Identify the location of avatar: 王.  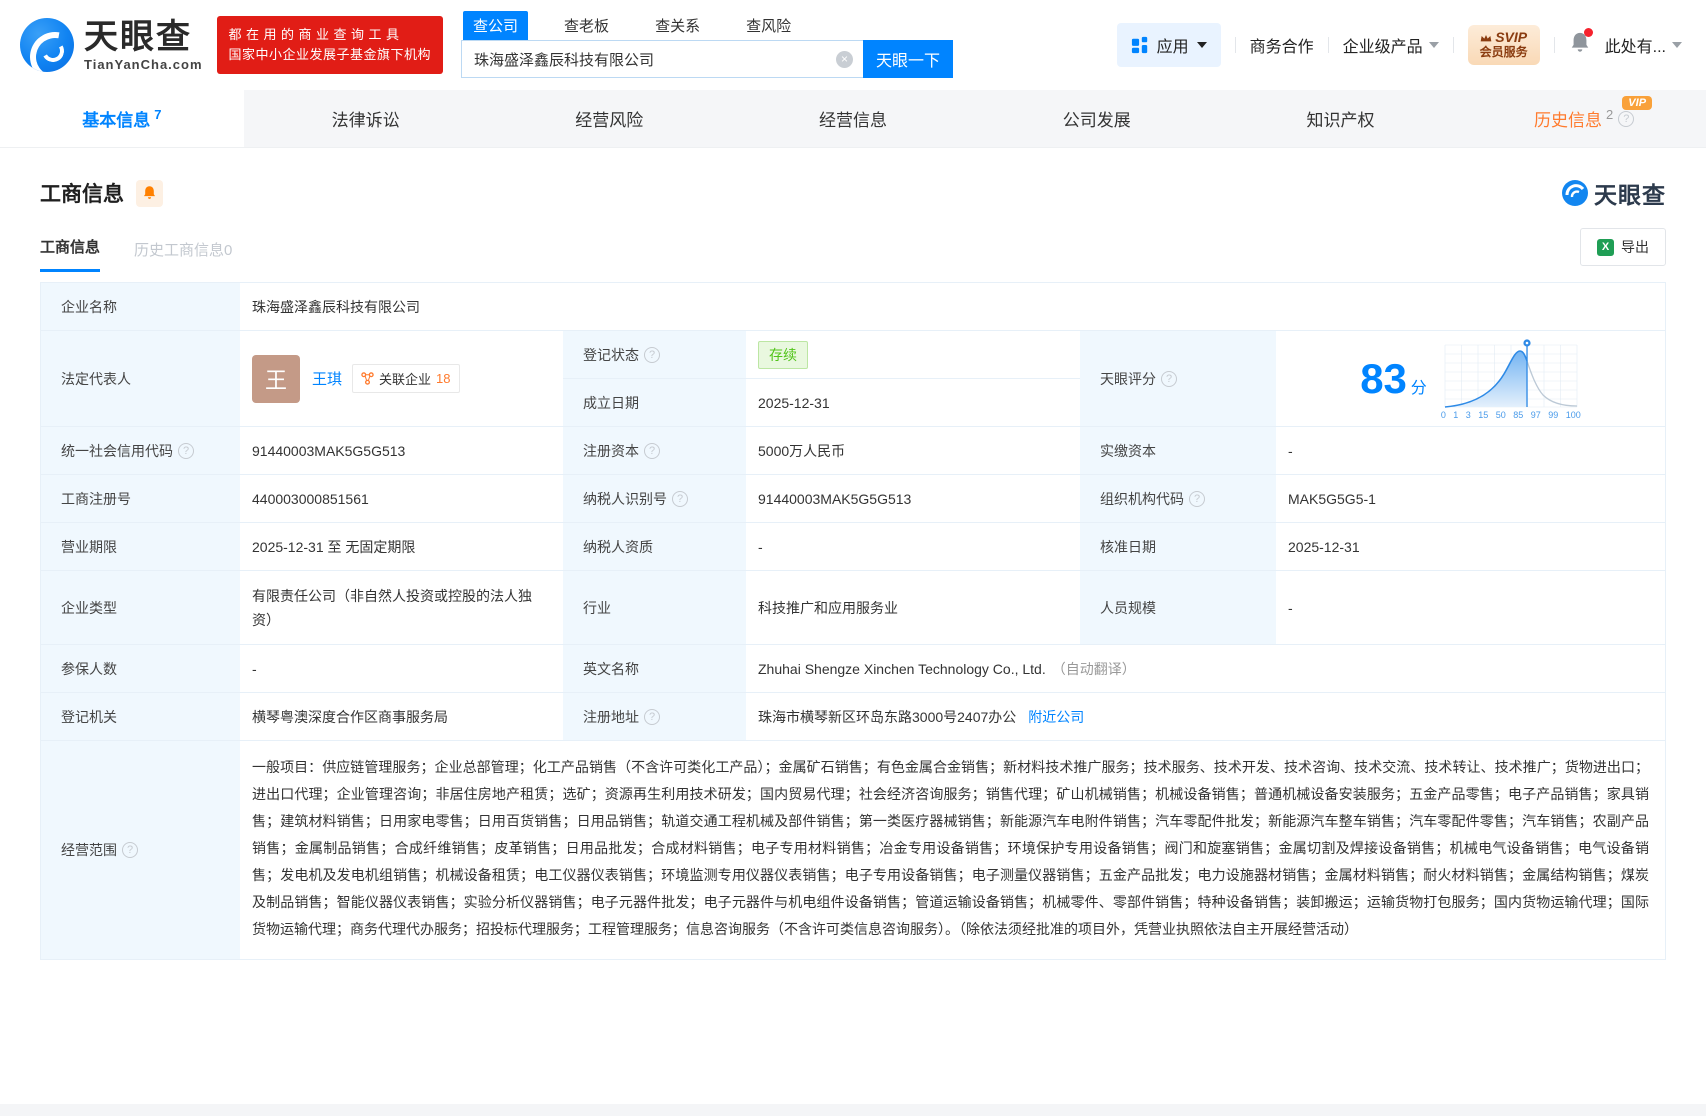
(276, 378).